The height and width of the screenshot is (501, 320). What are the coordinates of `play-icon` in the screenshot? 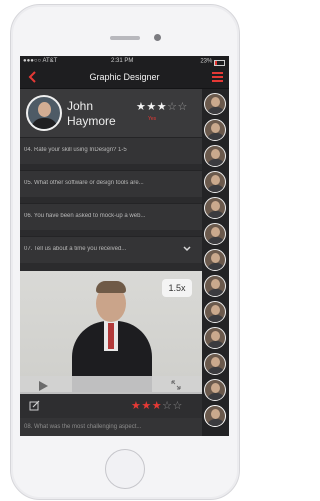 It's located at (43, 386).